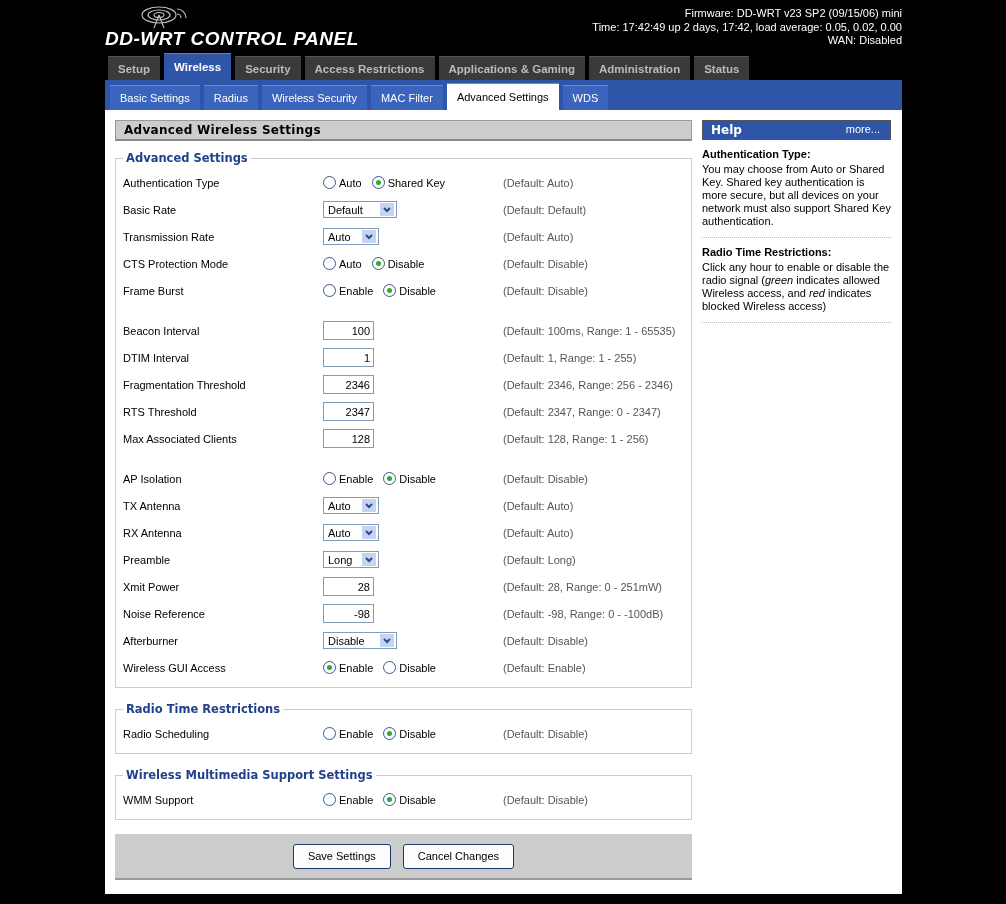 Image resolution: width=1006 pixels, height=904 pixels. What do you see at coordinates (570, 357) in the screenshot?
I see `default-hint: (Default: 1, Range: 1 - 255)` at bounding box center [570, 357].